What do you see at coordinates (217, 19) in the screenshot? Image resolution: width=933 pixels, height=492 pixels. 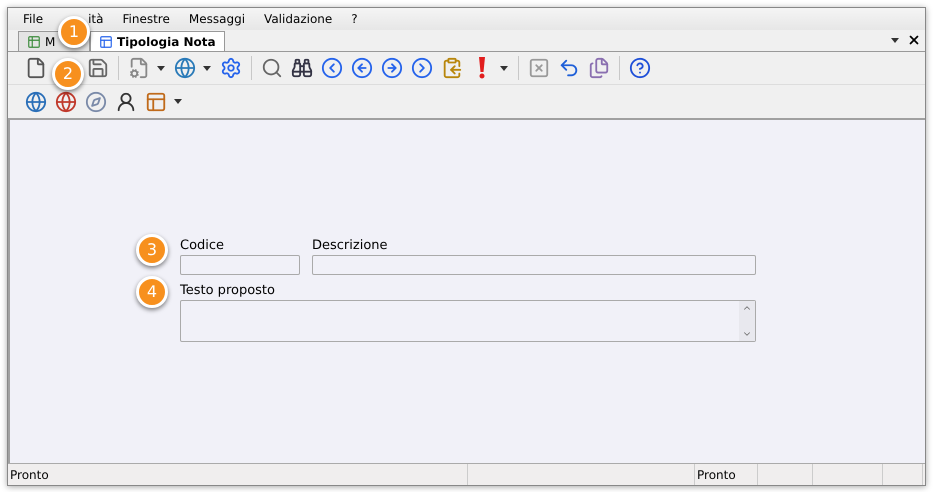 I see `menu-item: Messaggi` at bounding box center [217, 19].